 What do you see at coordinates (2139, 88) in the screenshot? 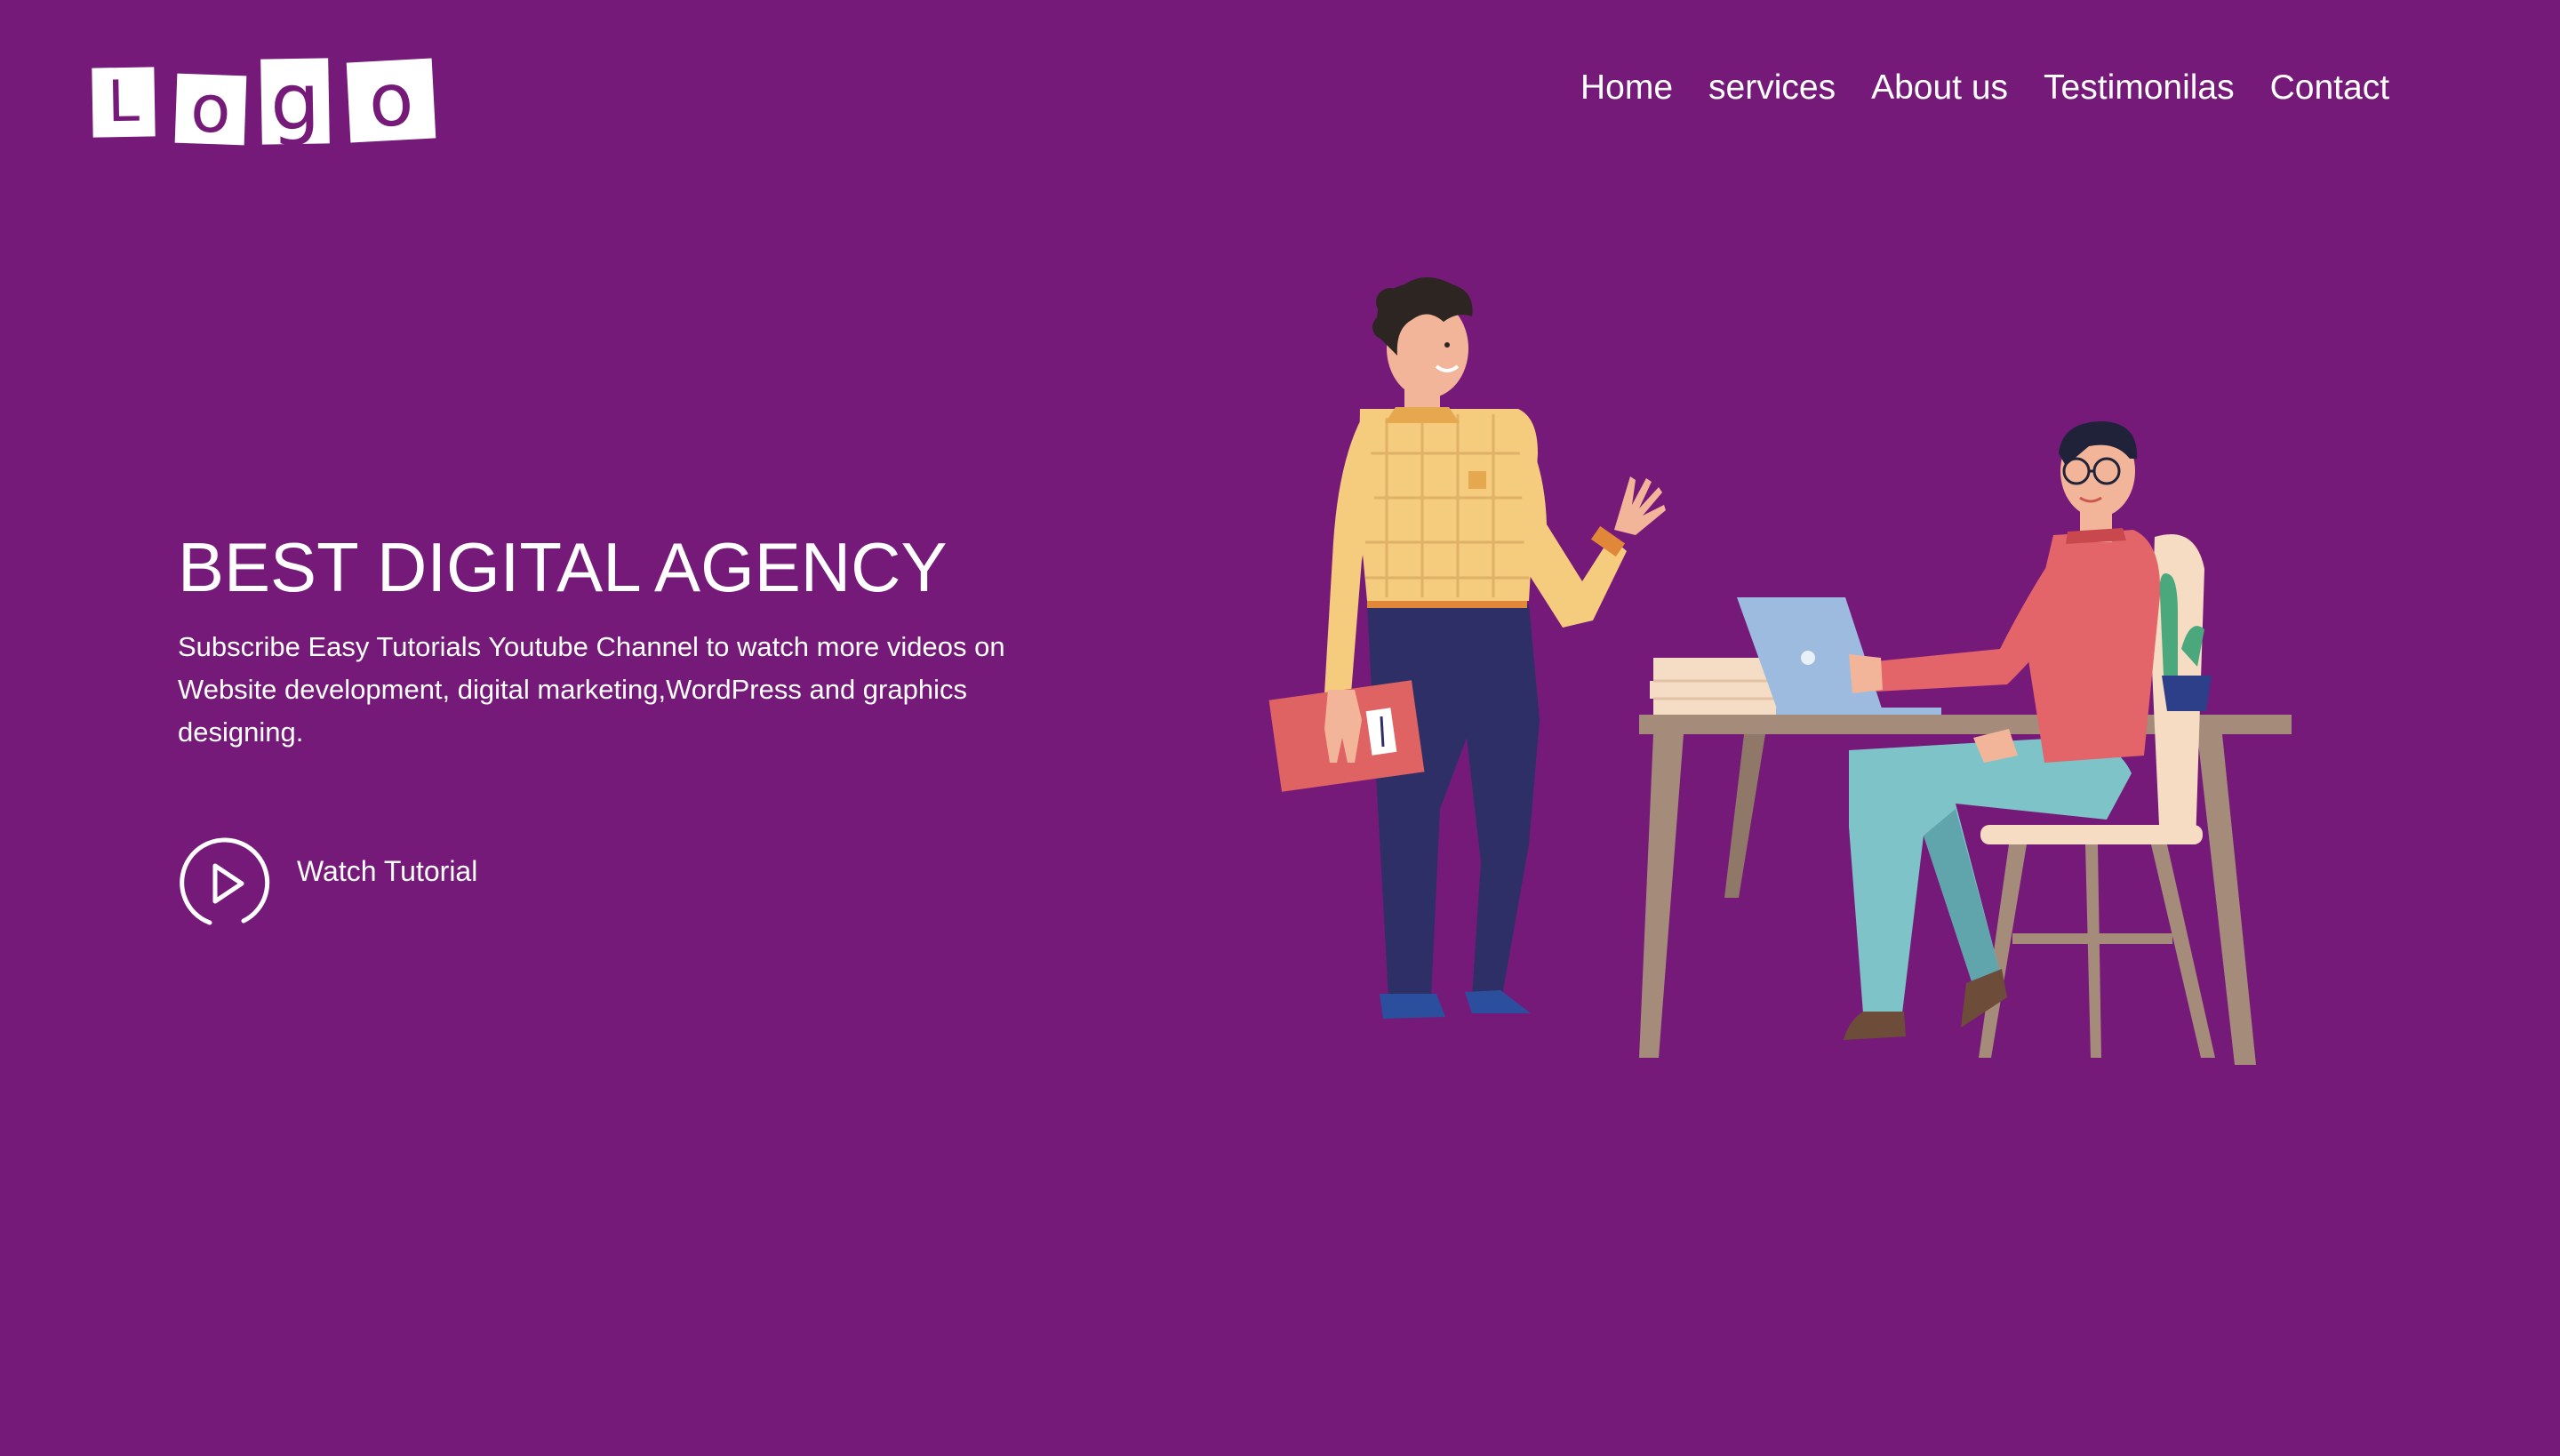
I see `nav-link-testimonials: Testimonilas` at bounding box center [2139, 88].